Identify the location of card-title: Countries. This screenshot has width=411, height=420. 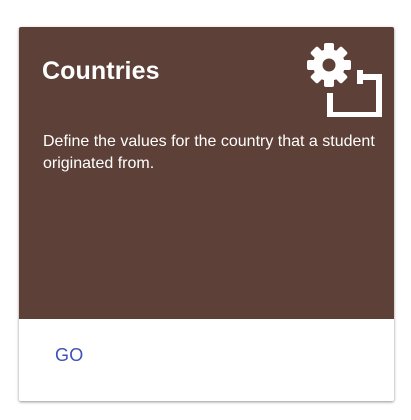
(101, 71).